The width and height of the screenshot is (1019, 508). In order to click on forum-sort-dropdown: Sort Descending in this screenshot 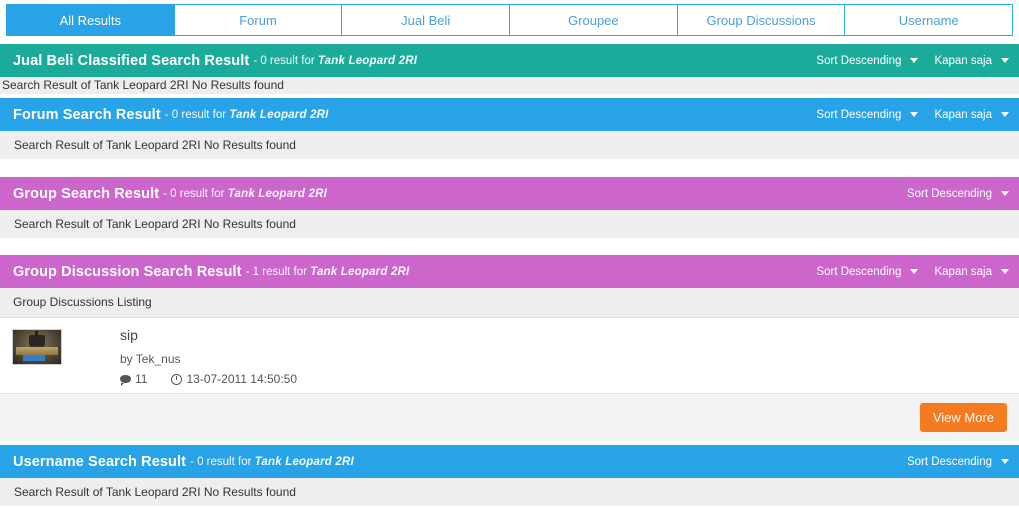, I will do `click(867, 114)`.